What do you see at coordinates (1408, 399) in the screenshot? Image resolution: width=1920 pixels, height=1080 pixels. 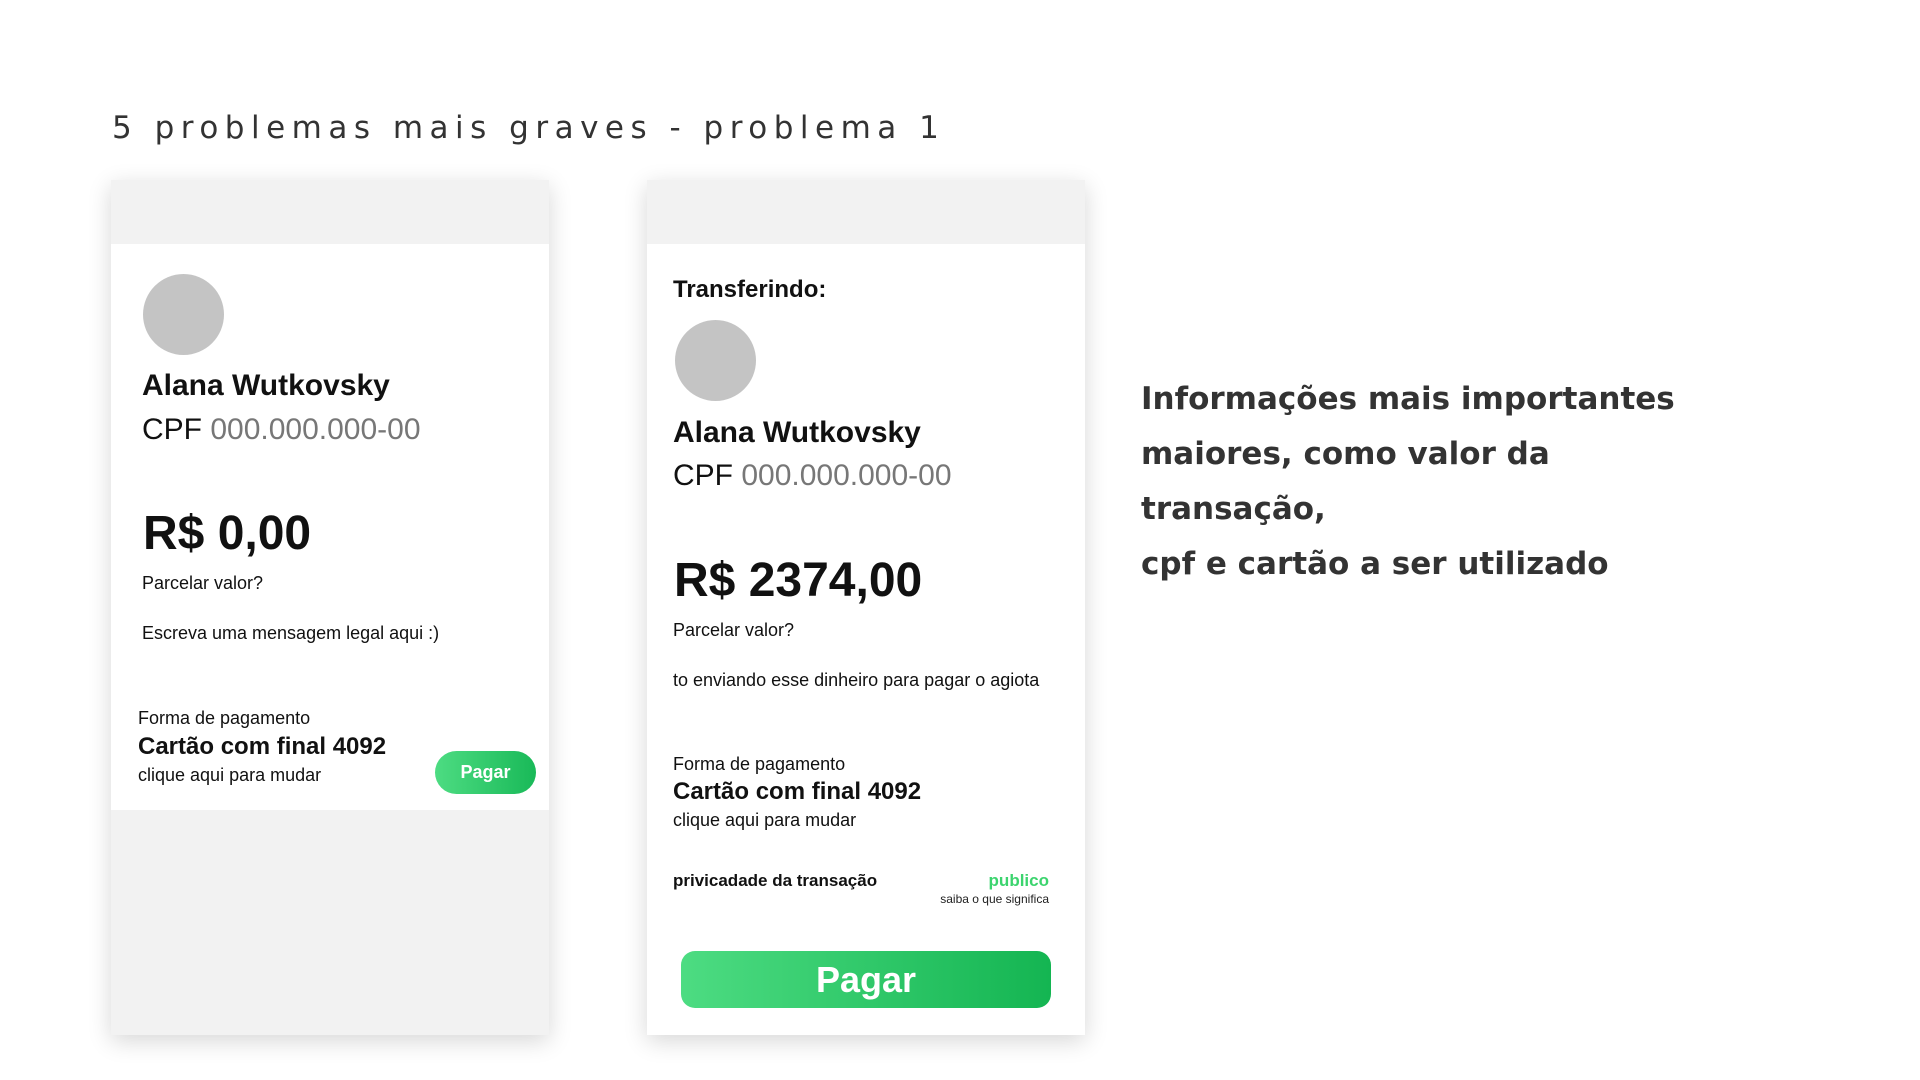 I see `note-line: Informações mais importantes` at bounding box center [1408, 399].